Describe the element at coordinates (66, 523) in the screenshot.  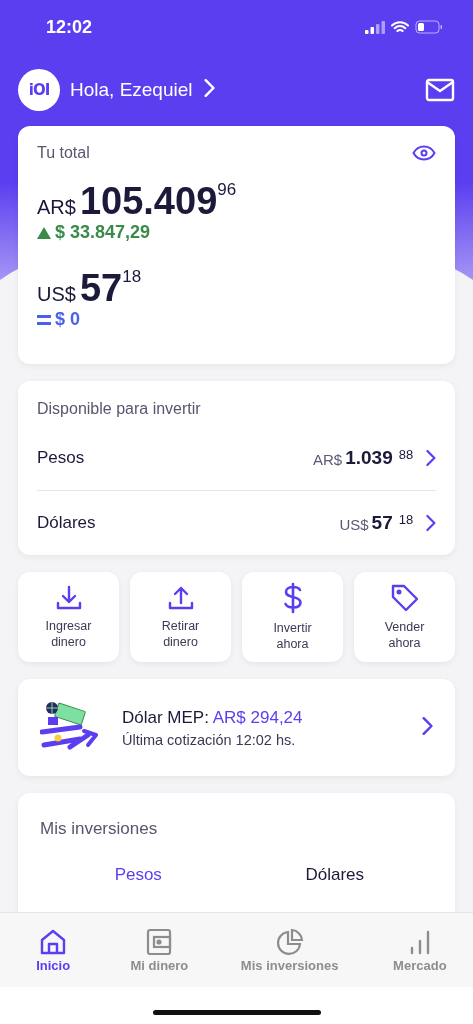
I see `row-label: Dólares` at that location.